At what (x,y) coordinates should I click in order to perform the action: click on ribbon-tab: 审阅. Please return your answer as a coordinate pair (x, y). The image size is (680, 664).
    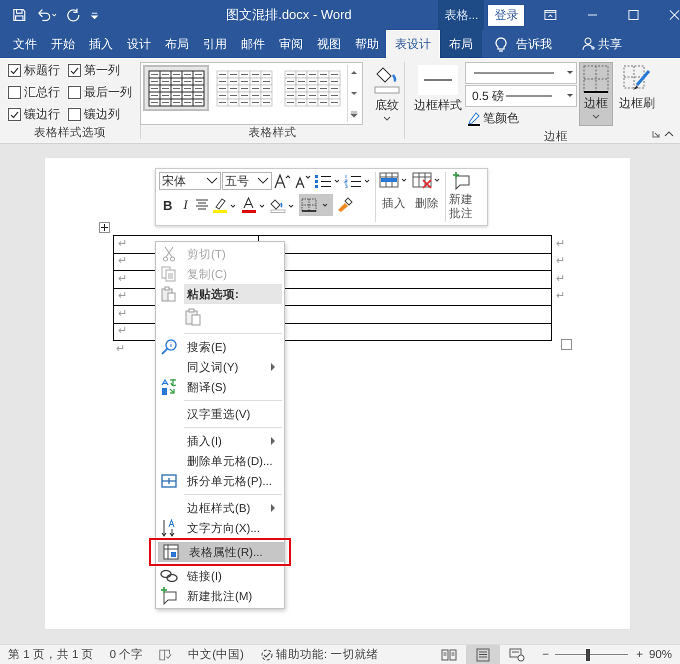
    Looking at the image, I should click on (291, 44).